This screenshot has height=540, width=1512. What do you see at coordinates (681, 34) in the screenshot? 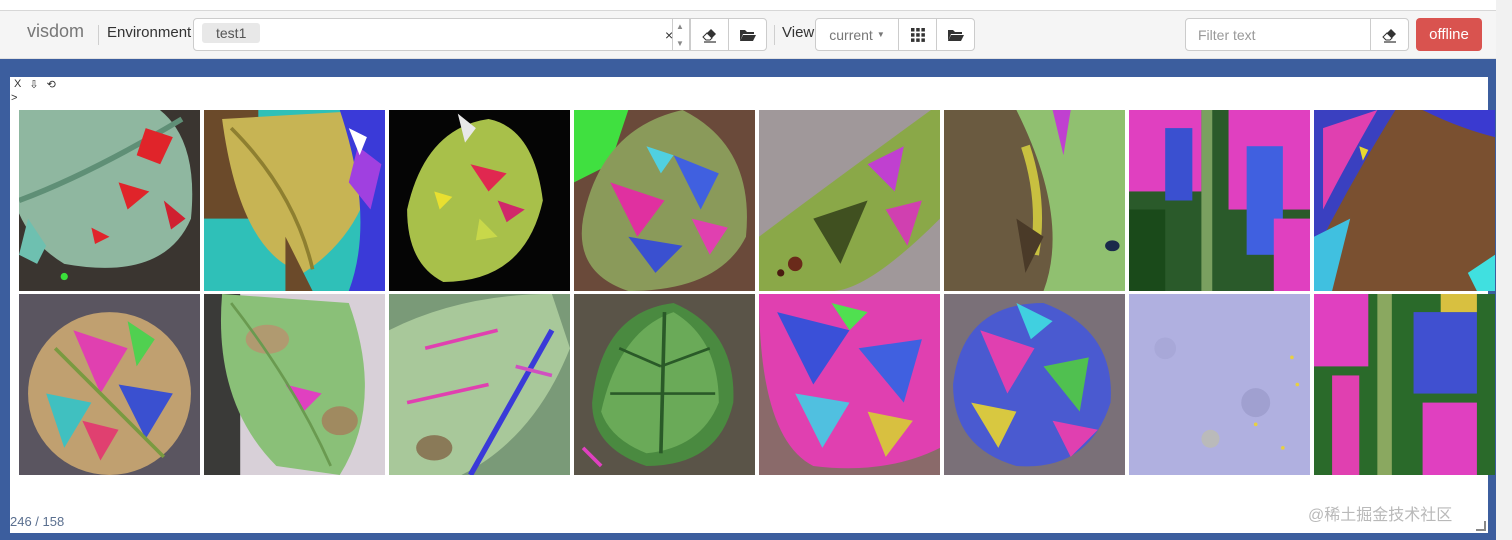
I see `environment-spinner: ▲ ▼` at bounding box center [681, 34].